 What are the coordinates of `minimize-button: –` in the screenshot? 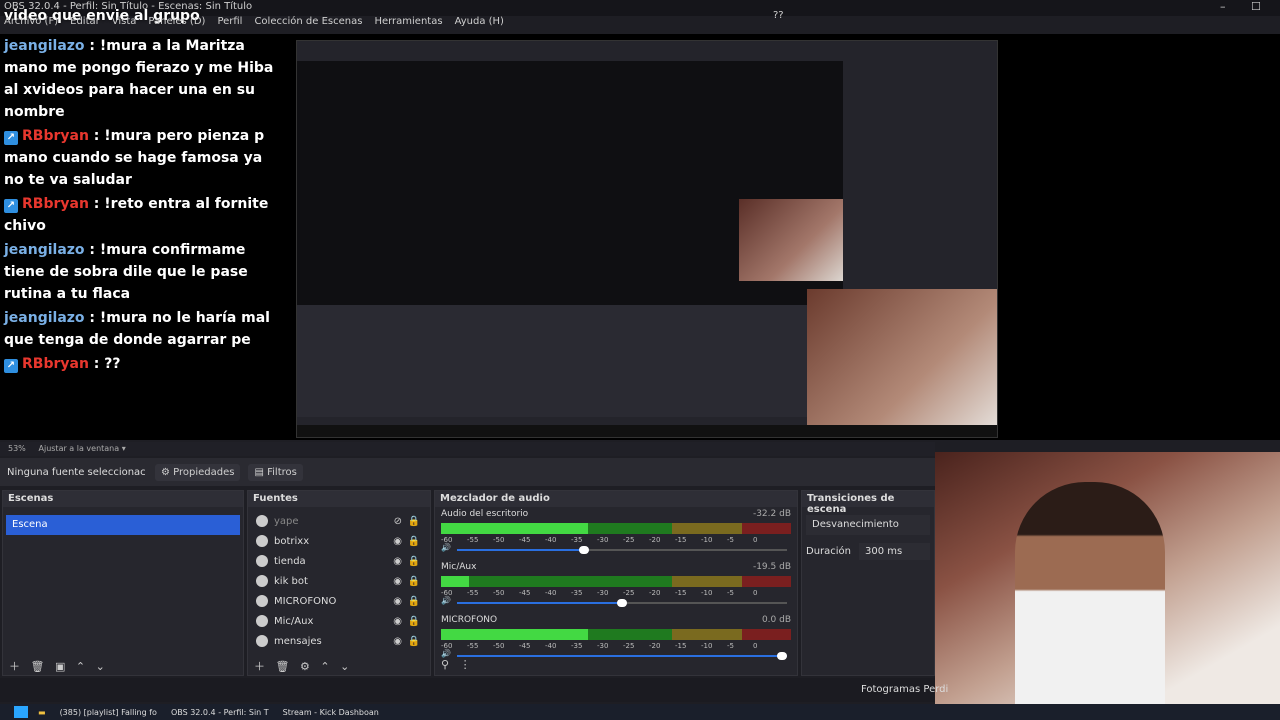 It's located at (1223, 6).